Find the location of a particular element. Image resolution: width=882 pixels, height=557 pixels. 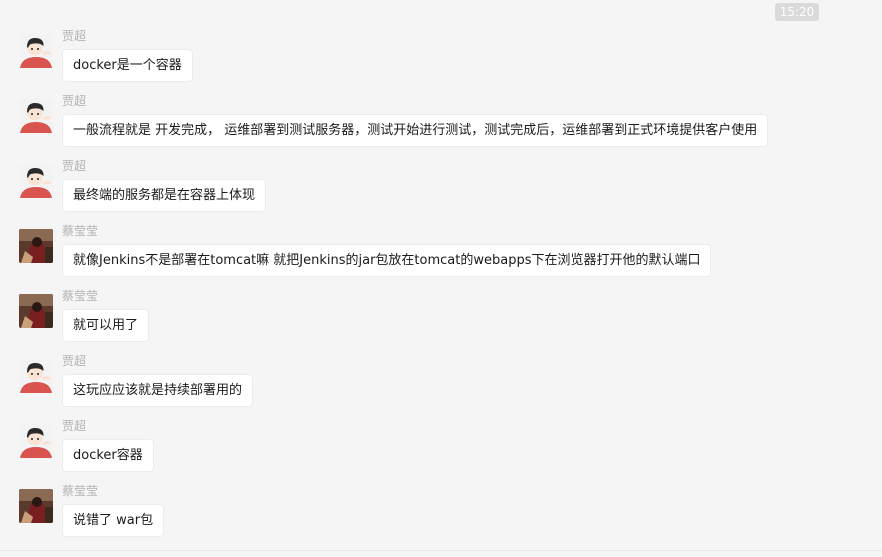

chat-message: 蔡莹莹 说错了 war包 is located at coordinates (441, 517).